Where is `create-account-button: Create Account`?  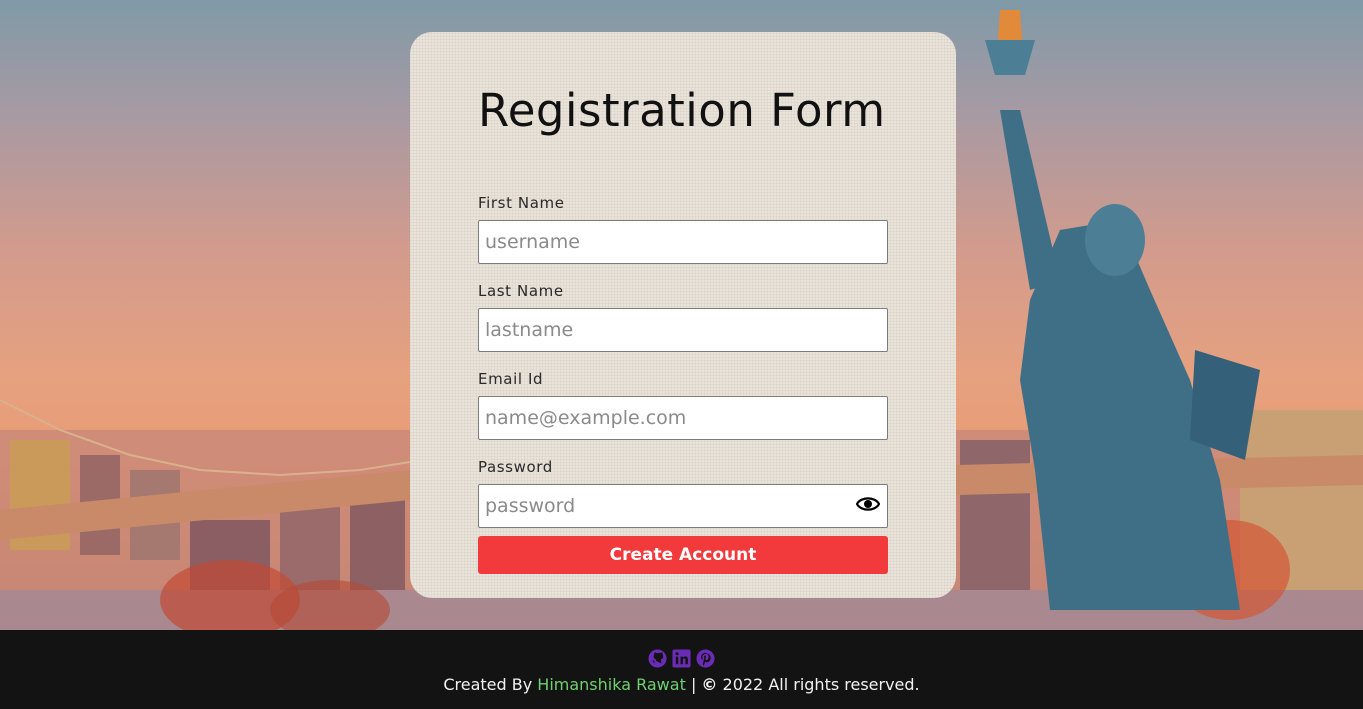 create-account-button: Create Account is located at coordinates (683, 555).